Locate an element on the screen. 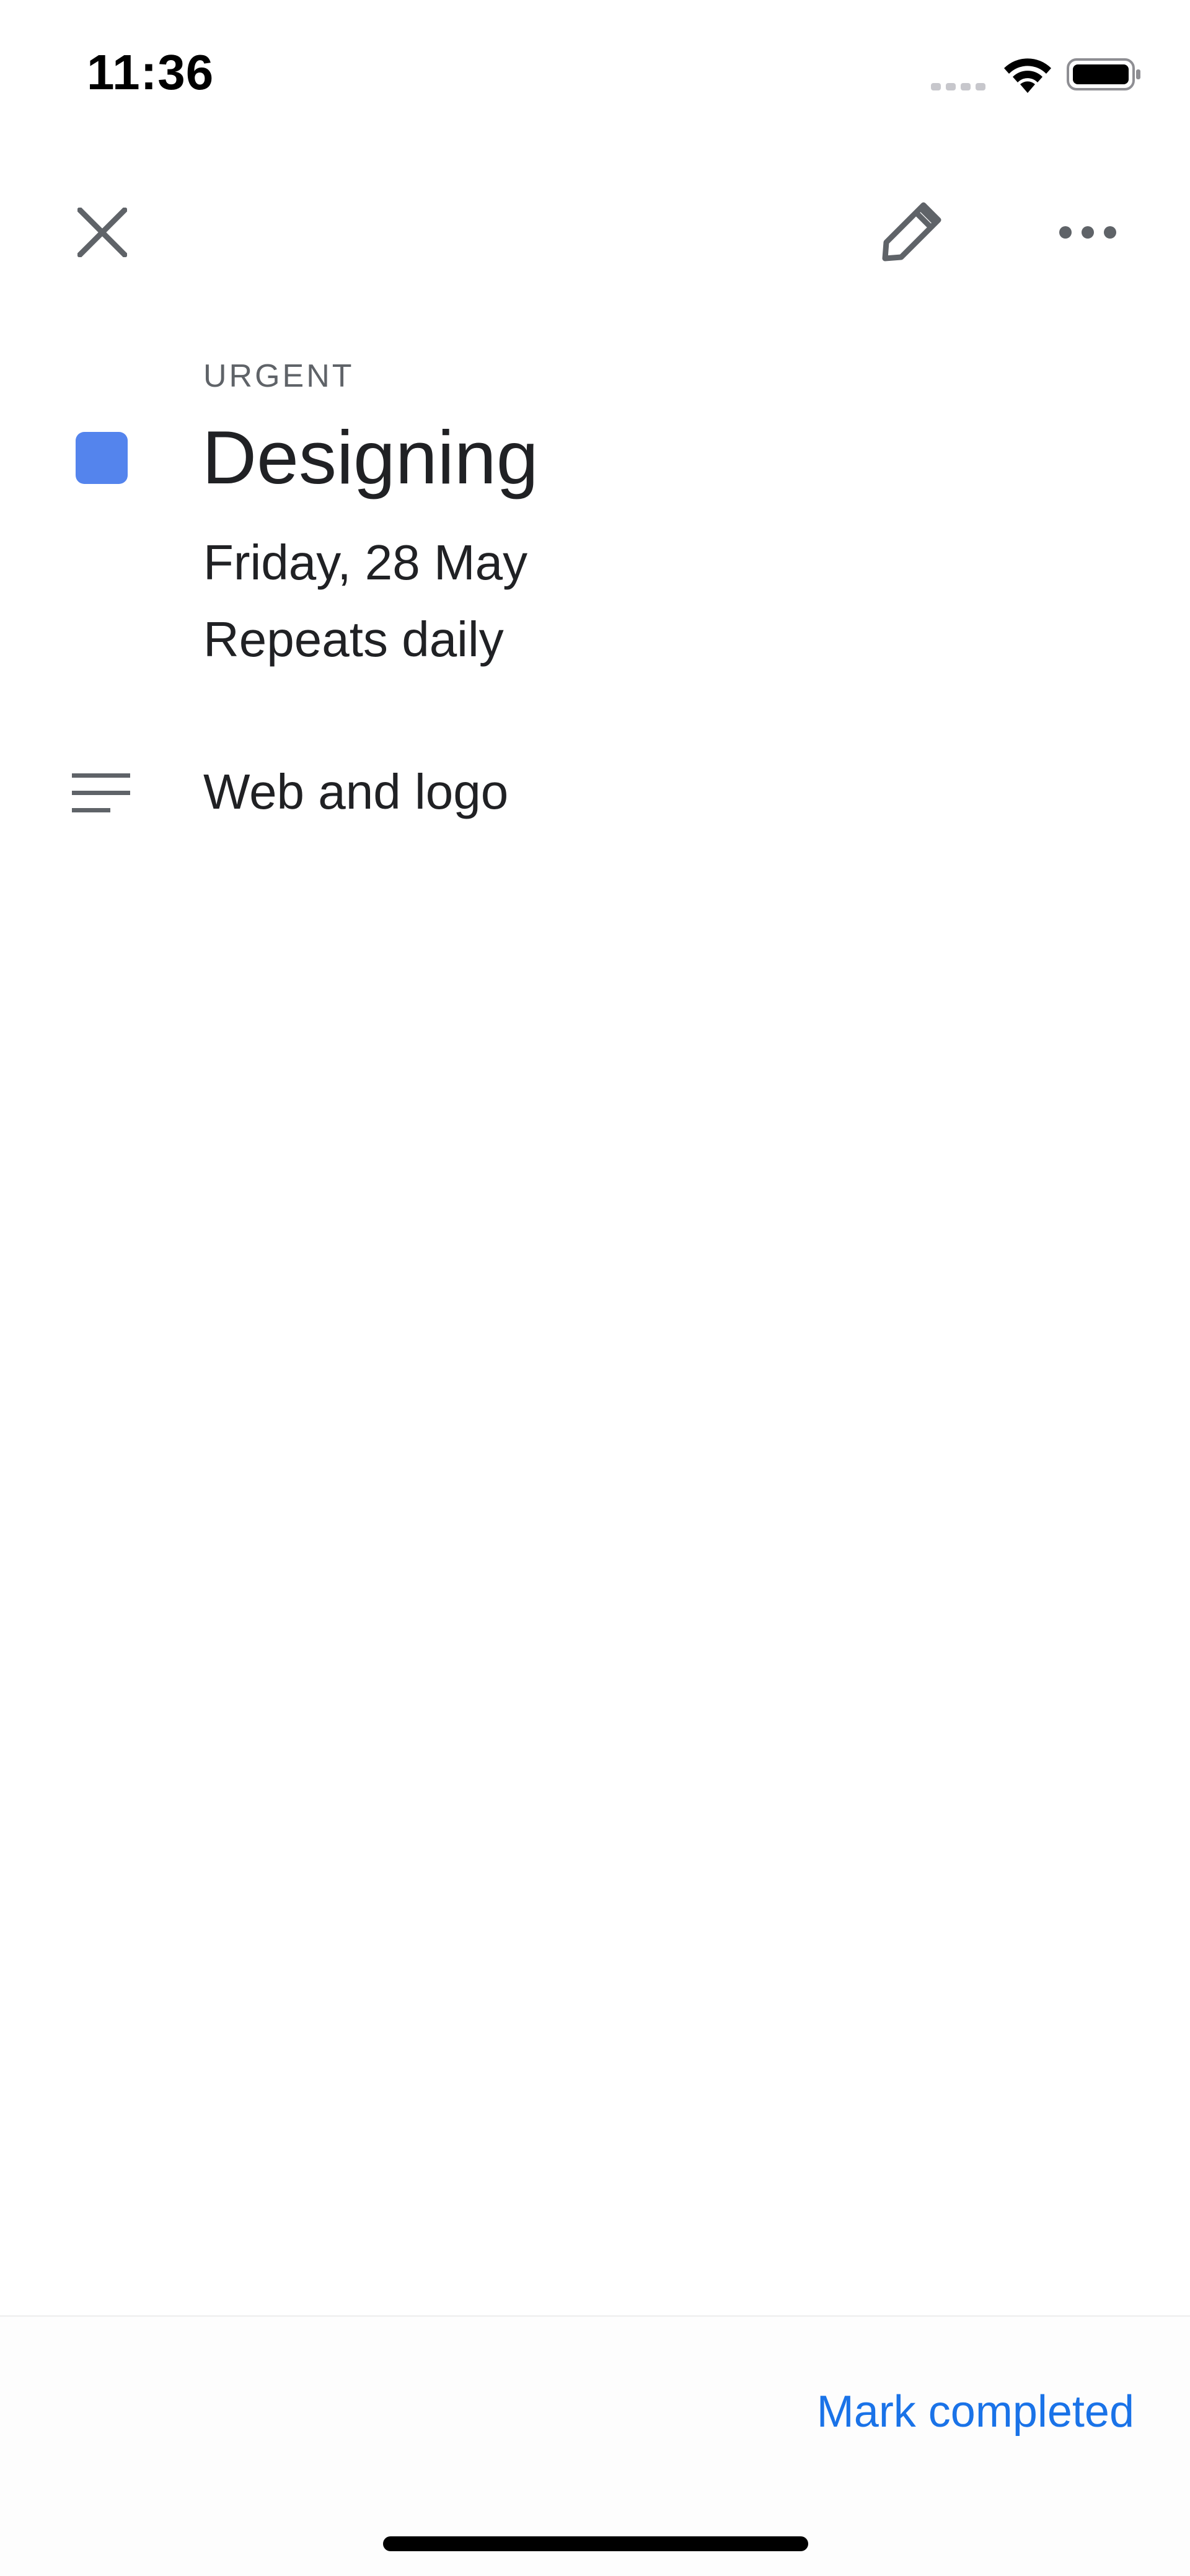  more-options-button is located at coordinates (1087, 233).